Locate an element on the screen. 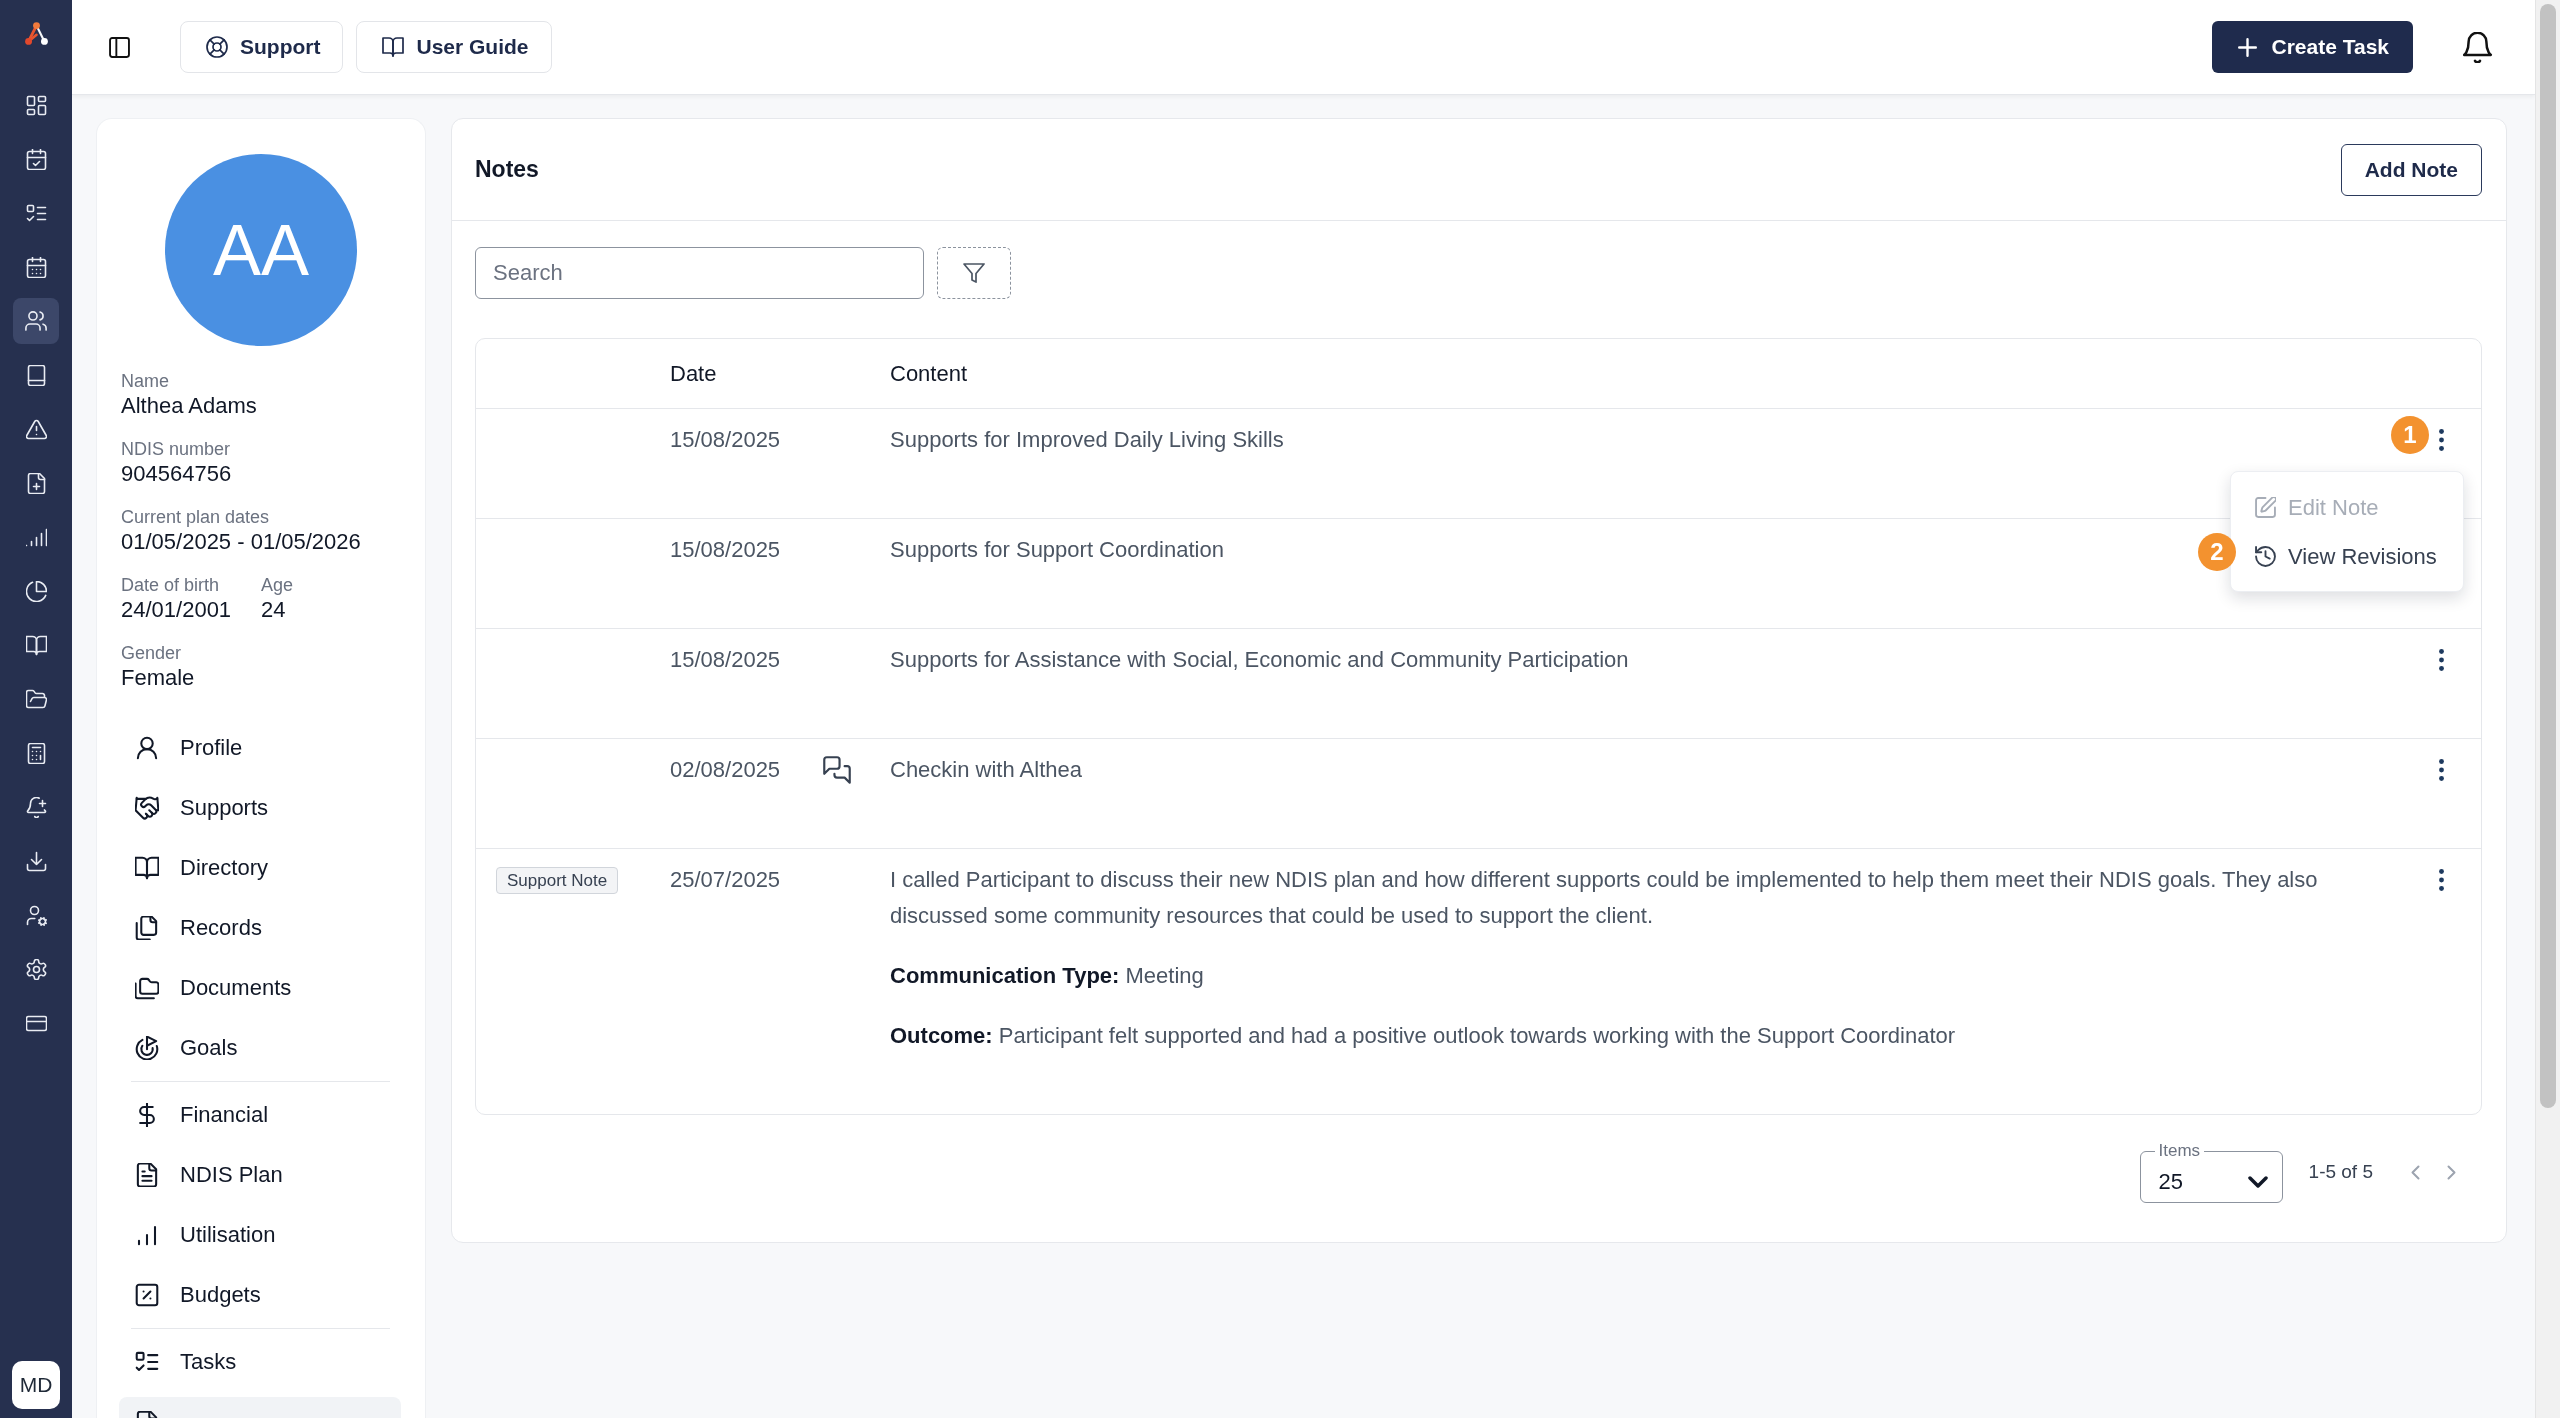  search-field: Search is located at coordinates (699, 273).